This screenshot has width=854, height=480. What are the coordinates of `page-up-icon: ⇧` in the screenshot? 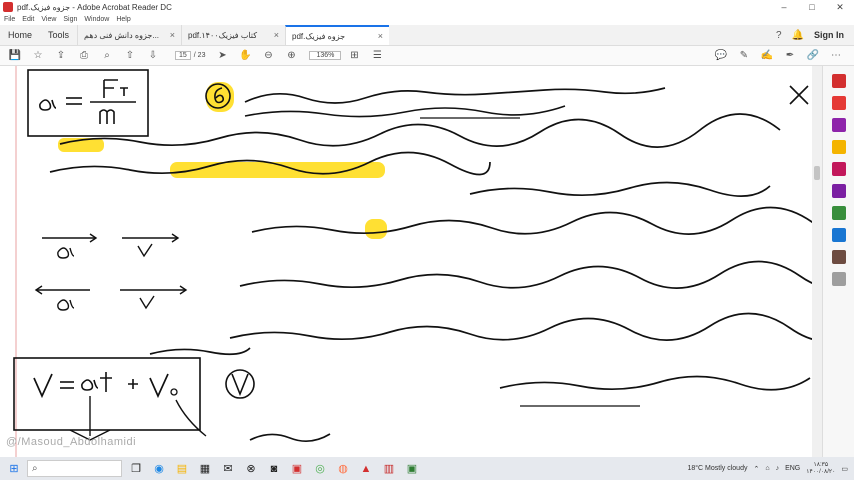 It's located at (130, 56).